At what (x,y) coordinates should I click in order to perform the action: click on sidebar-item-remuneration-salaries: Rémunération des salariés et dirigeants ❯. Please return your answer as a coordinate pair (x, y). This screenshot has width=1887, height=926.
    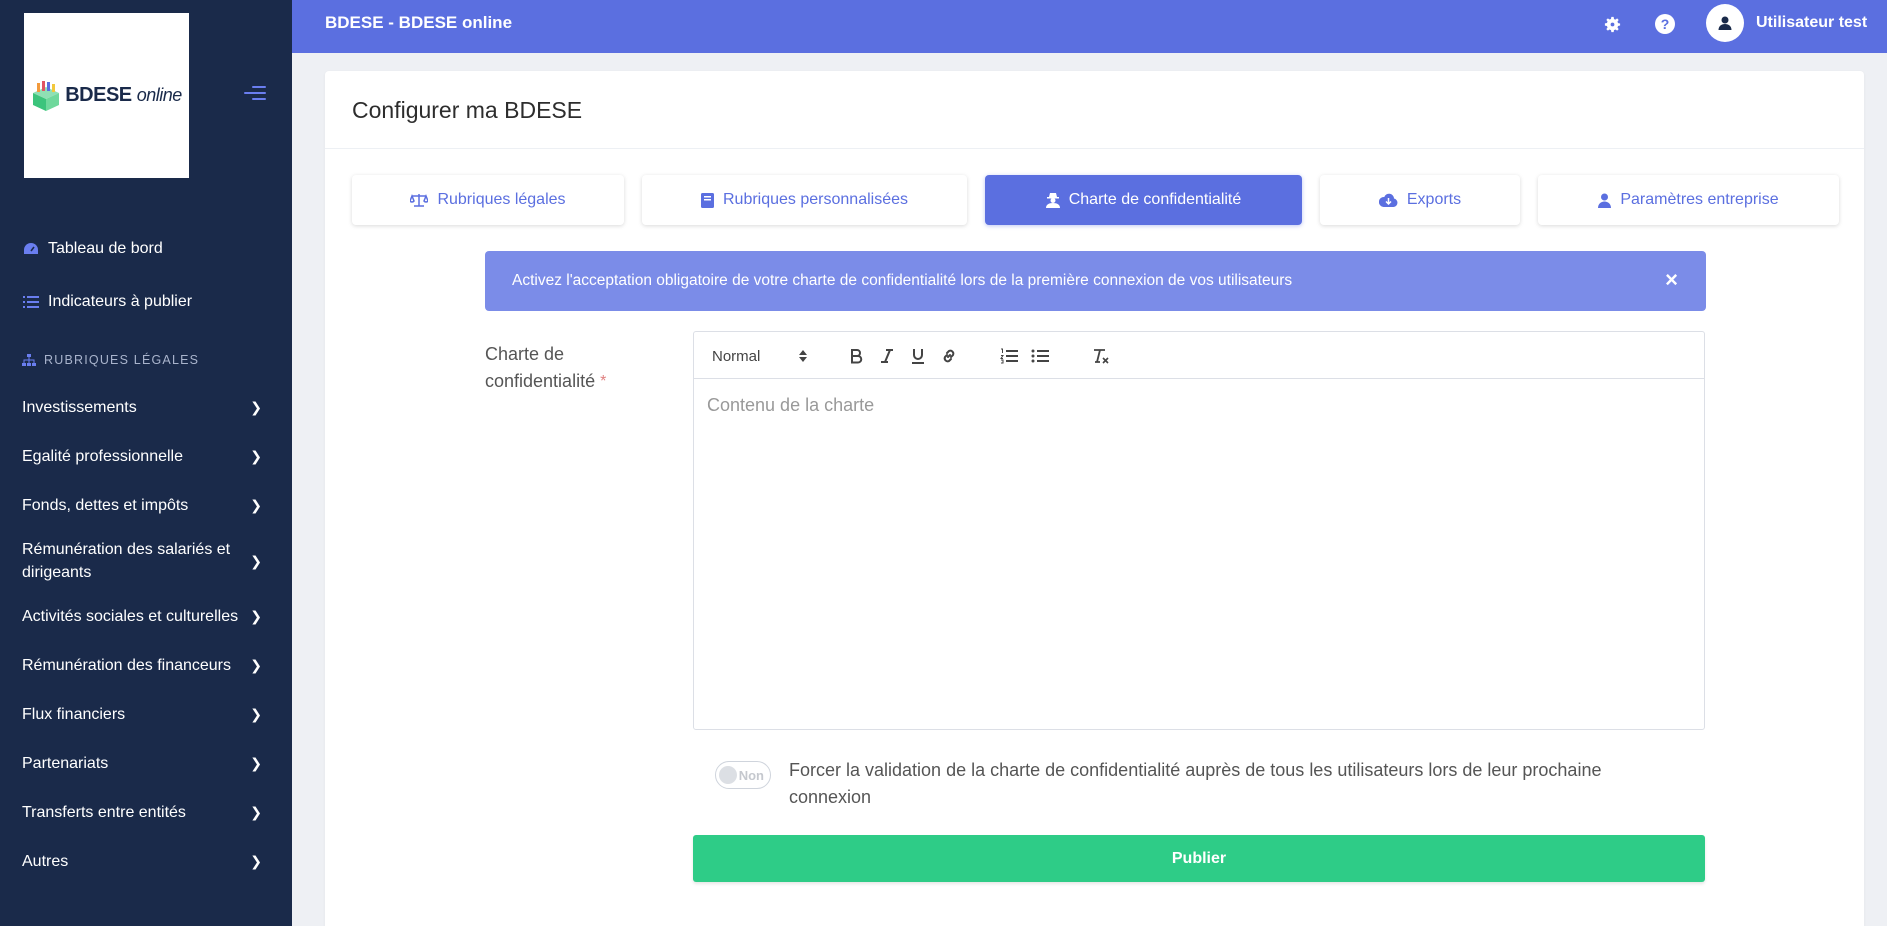
    Looking at the image, I should click on (146, 561).